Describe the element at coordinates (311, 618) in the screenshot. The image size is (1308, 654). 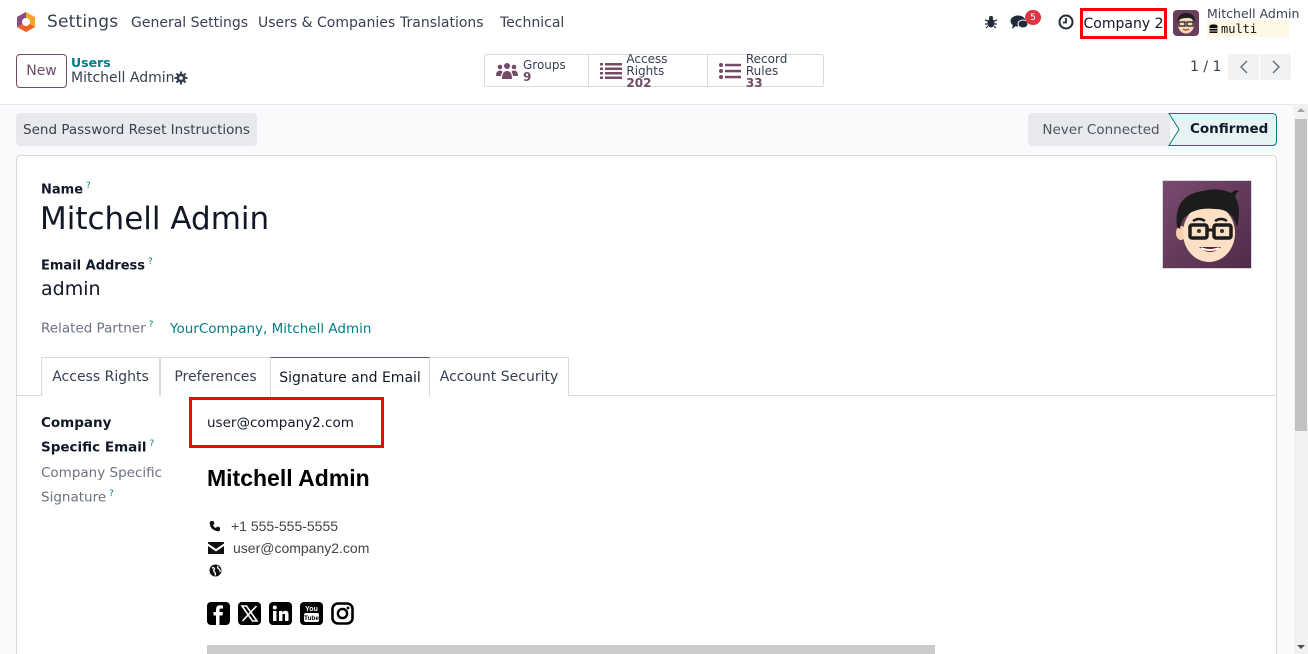
I see `svg-text: Tube` at that location.